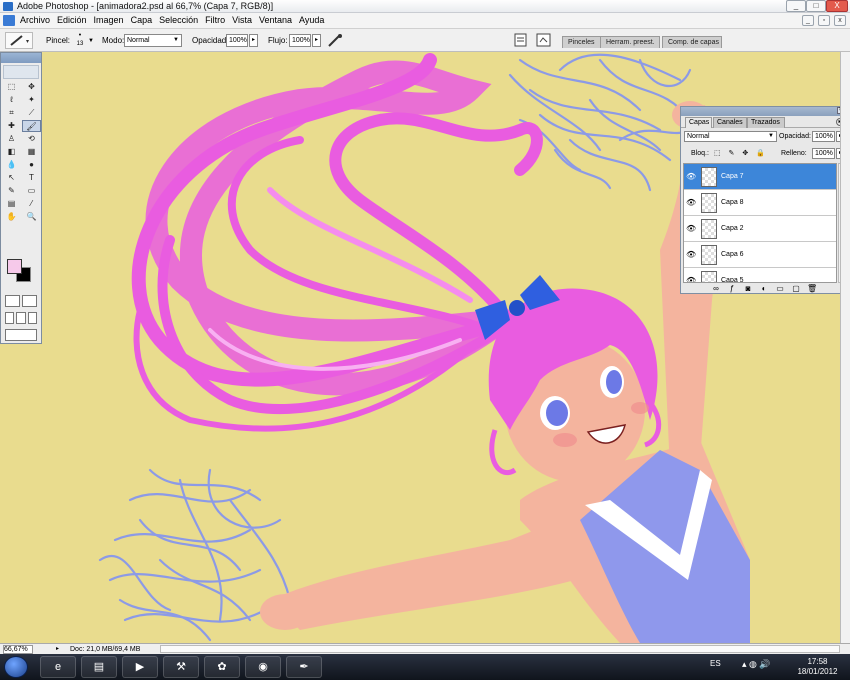 This screenshot has width=850, height=680. I want to click on menu-imagen: Imagen, so click(111, 20).